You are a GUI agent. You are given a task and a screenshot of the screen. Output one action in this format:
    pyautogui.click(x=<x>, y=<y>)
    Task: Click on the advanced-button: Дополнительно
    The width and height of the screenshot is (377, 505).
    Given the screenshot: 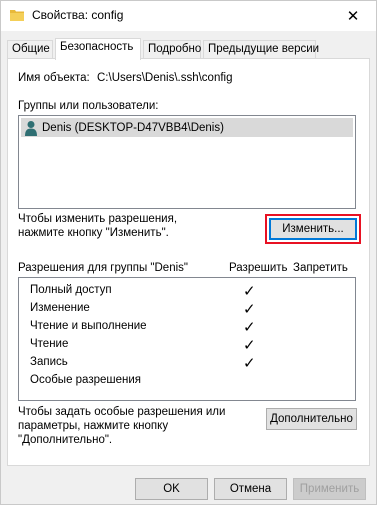 What is the action you would take?
    pyautogui.click(x=311, y=419)
    